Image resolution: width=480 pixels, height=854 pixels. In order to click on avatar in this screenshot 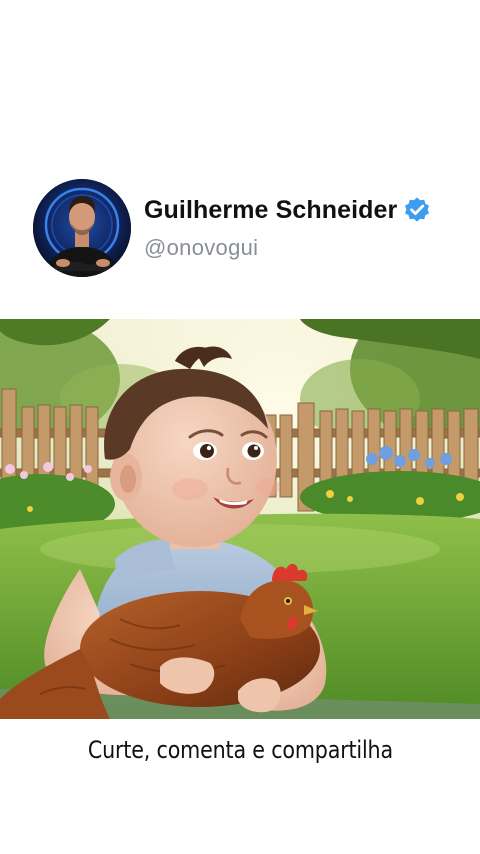, I will do `click(82, 228)`.